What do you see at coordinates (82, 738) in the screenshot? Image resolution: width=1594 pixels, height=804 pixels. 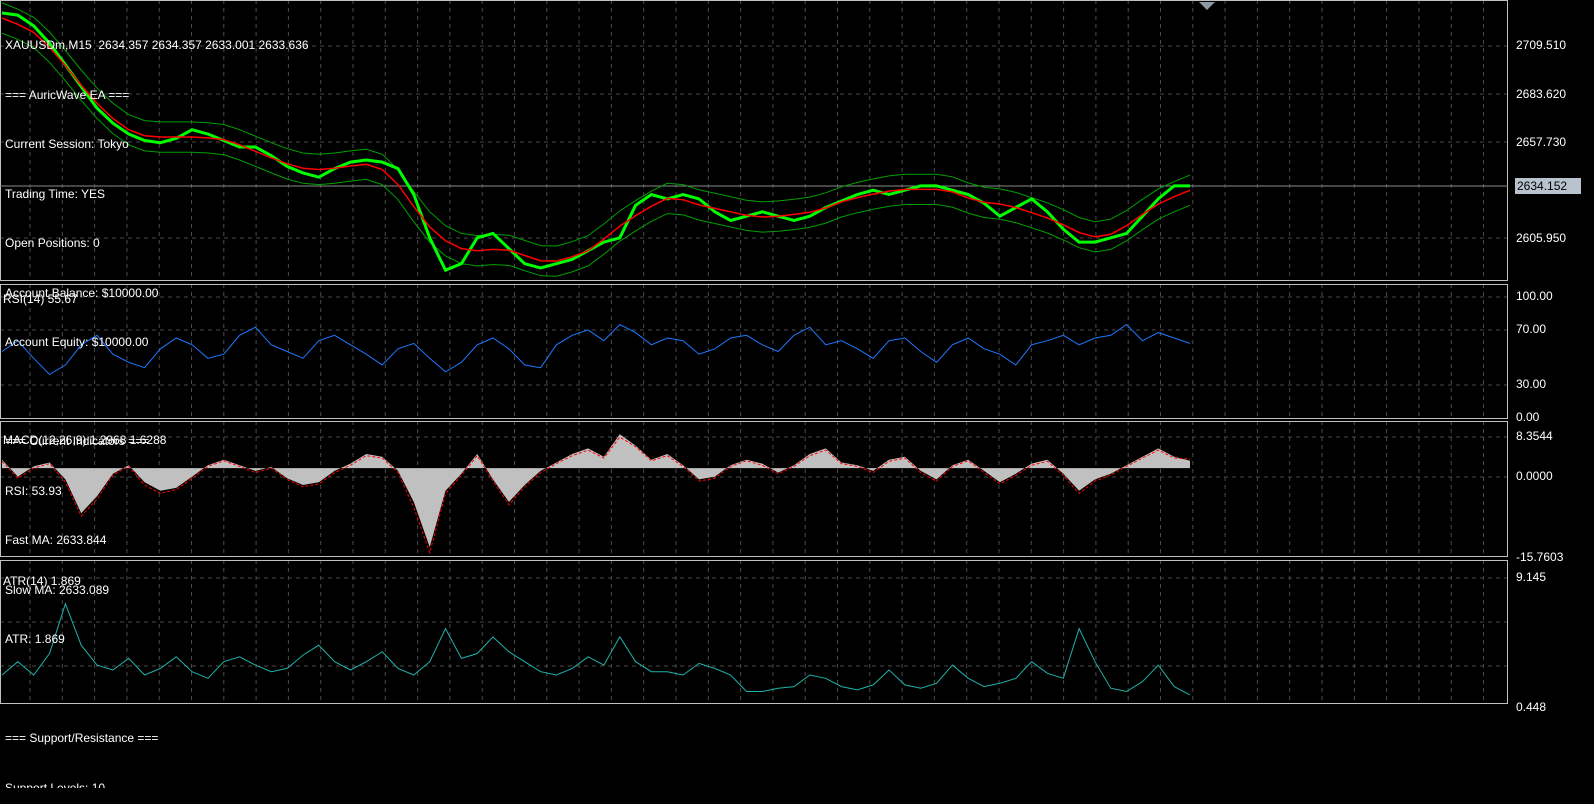 I see `info-line: === Support/Resistance ===` at bounding box center [82, 738].